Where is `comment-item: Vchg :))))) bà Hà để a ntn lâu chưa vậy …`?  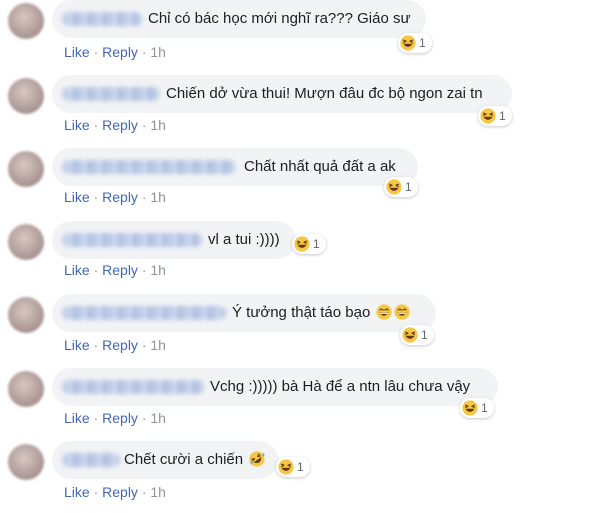 comment-item: Vchg :))))) bà Hà để a ntn lâu chưa vậy … is located at coordinates (300, 400).